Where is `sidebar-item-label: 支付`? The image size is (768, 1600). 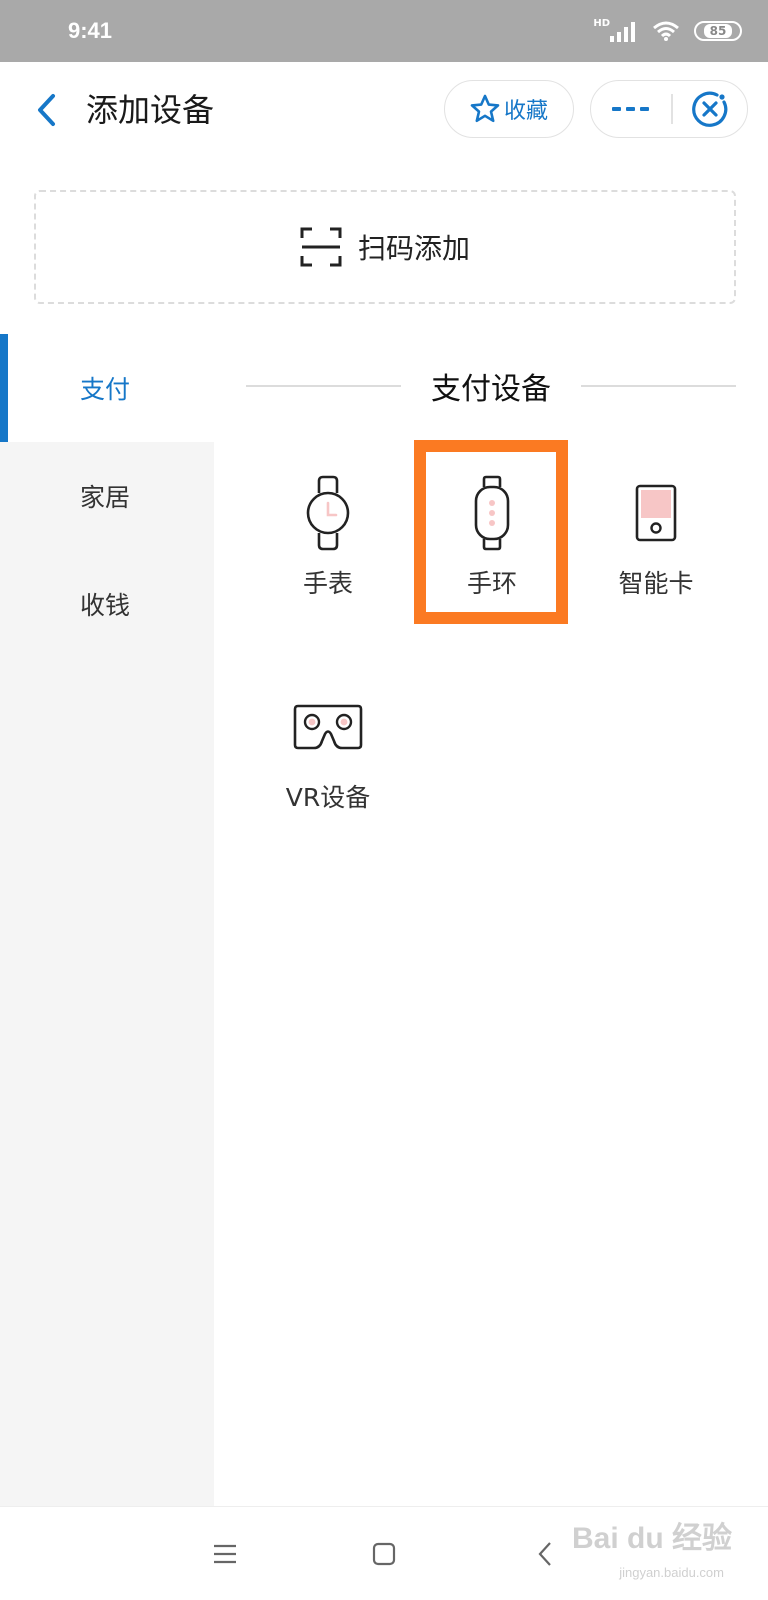
sidebar-item-label: 支付 is located at coordinates (105, 389).